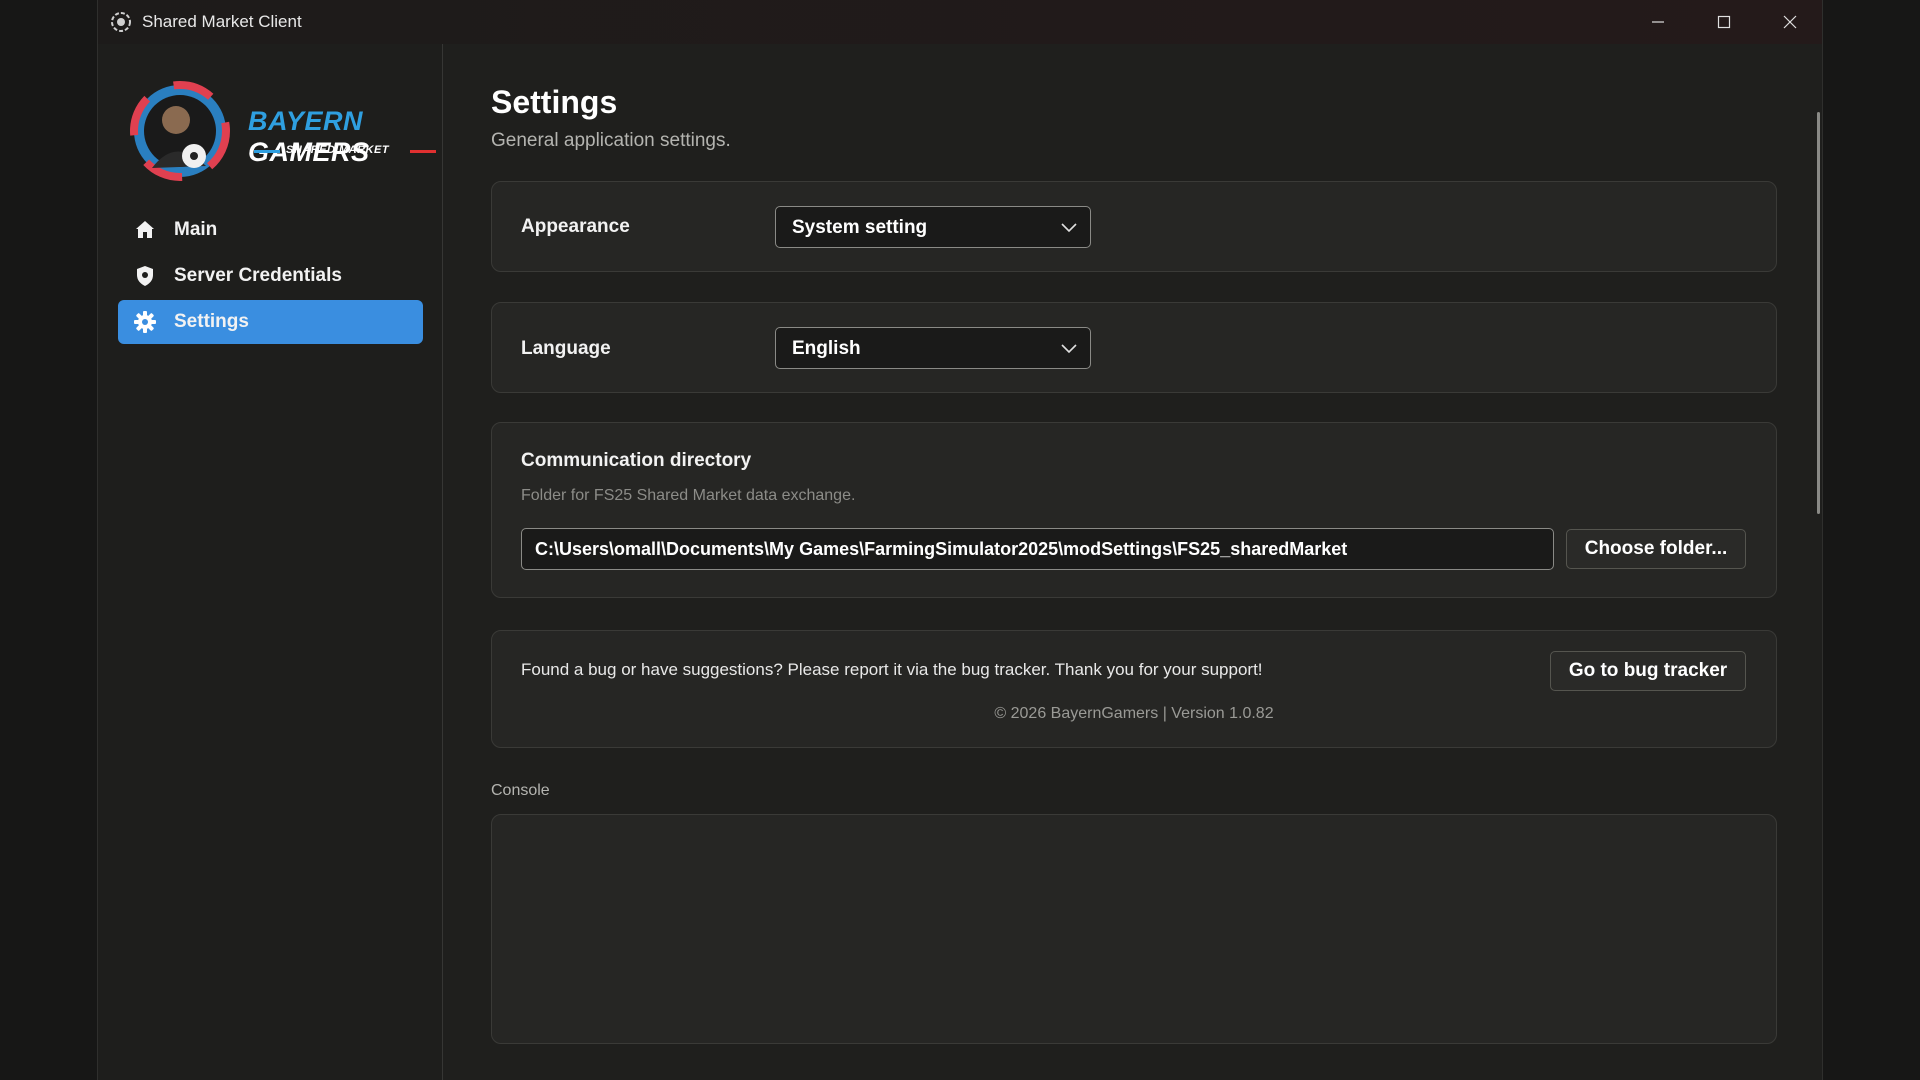 This screenshot has width=1920, height=1080. Describe the element at coordinates (1134, 226) in the screenshot. I see `appearance-card: Appearance System setting` at that location.